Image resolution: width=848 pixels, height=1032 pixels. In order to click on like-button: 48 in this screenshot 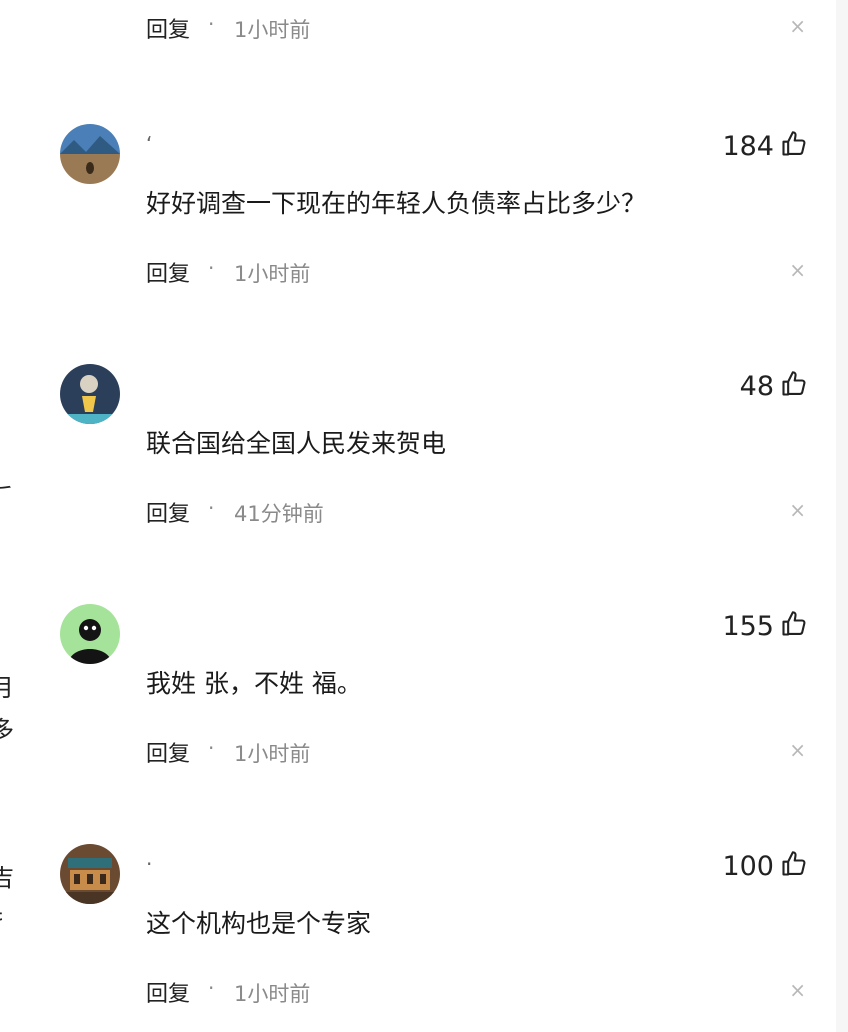, I will do `click(774, 386)`.